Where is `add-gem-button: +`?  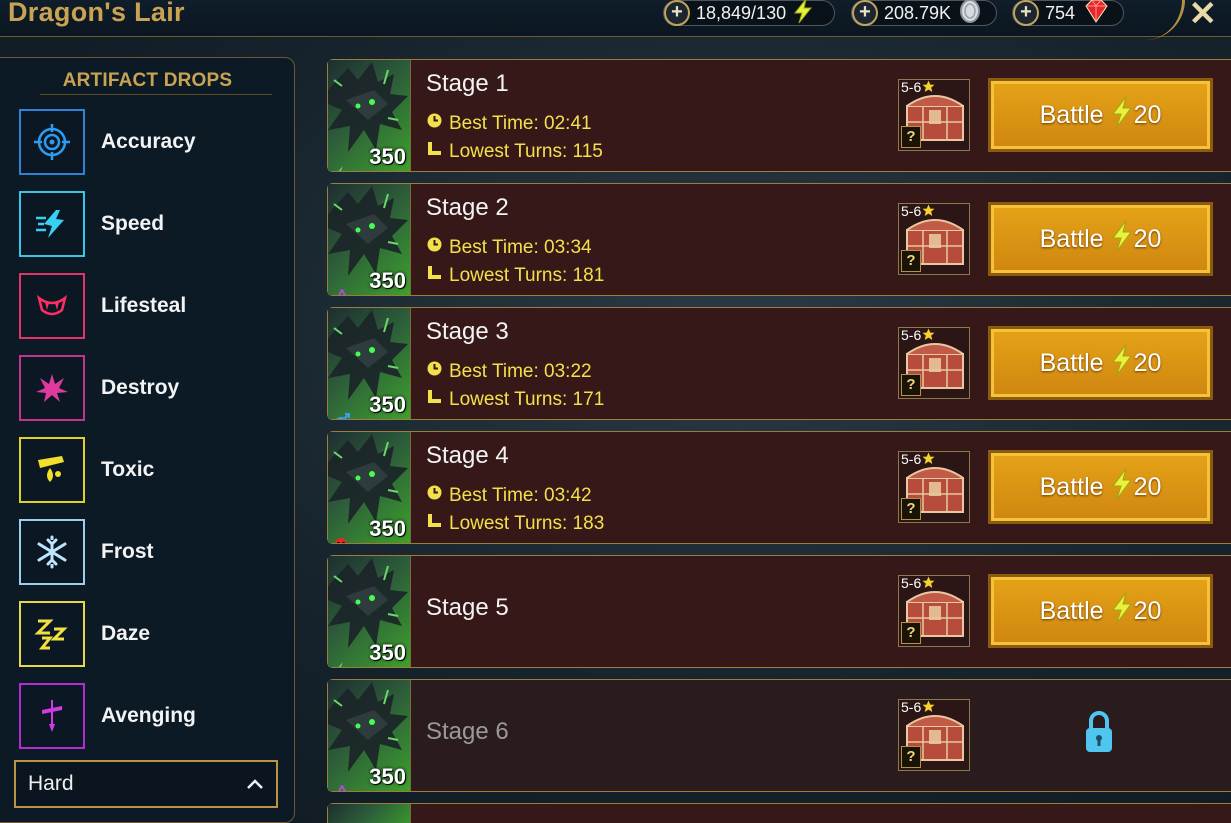
add-gem-button: + is located at coordinates (1026, 13).